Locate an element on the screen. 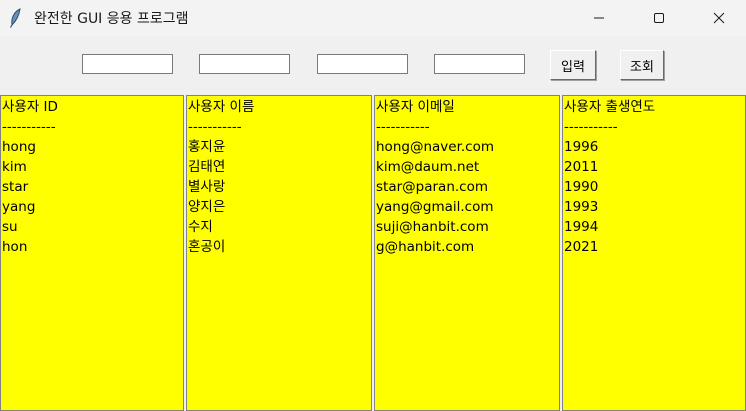  window-title: 완전한 GUI 응용 프로그램 is located at coordinates (111, 19).